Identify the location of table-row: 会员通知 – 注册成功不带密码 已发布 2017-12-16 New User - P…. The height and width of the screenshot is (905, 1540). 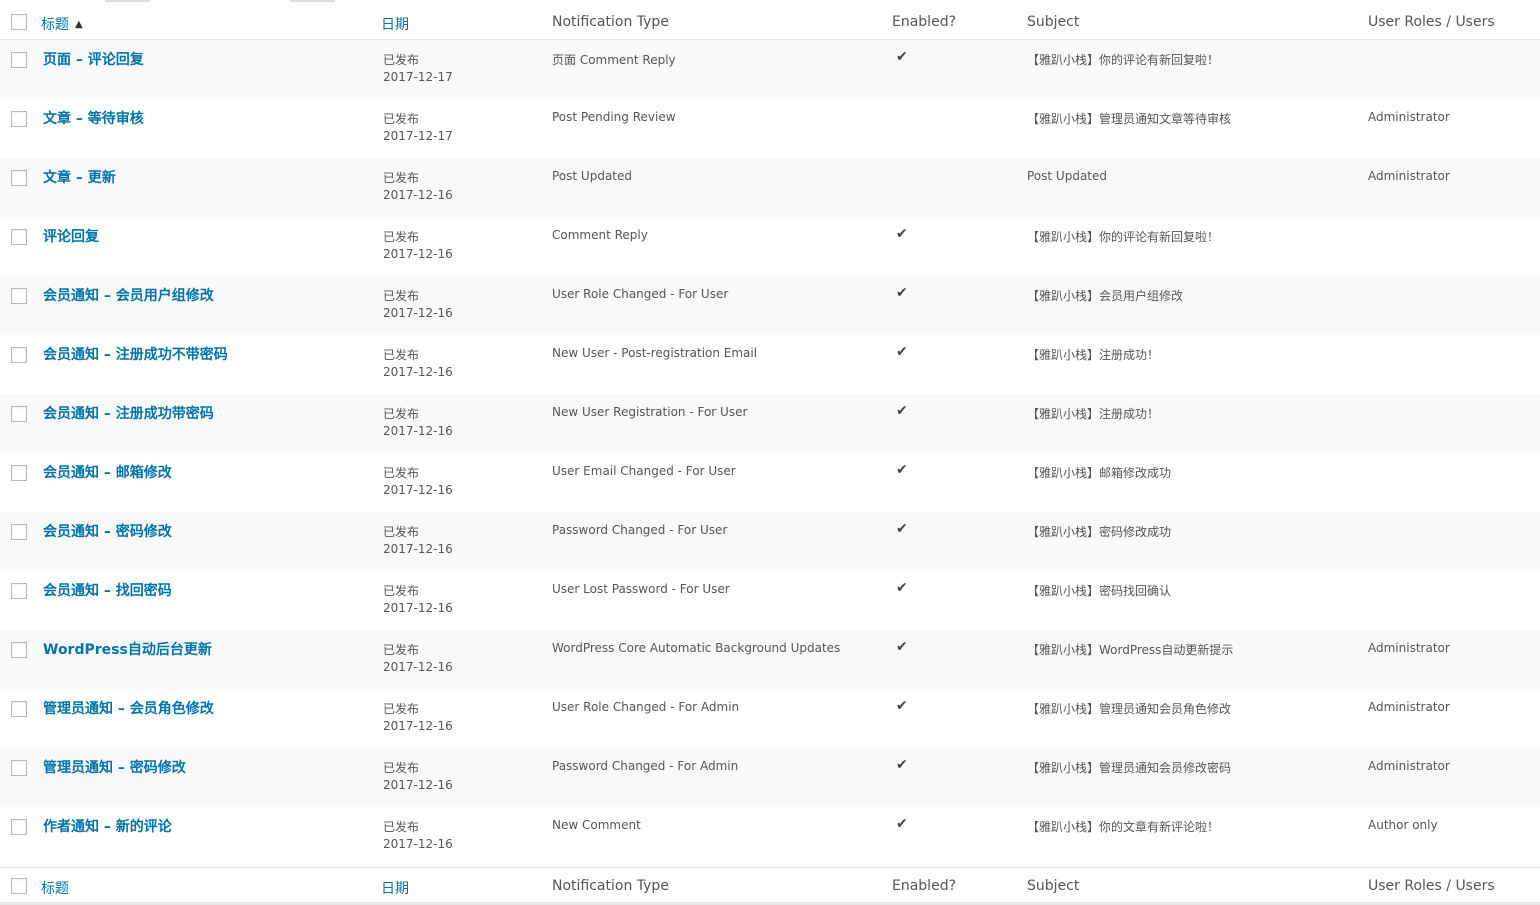
(770, 364).